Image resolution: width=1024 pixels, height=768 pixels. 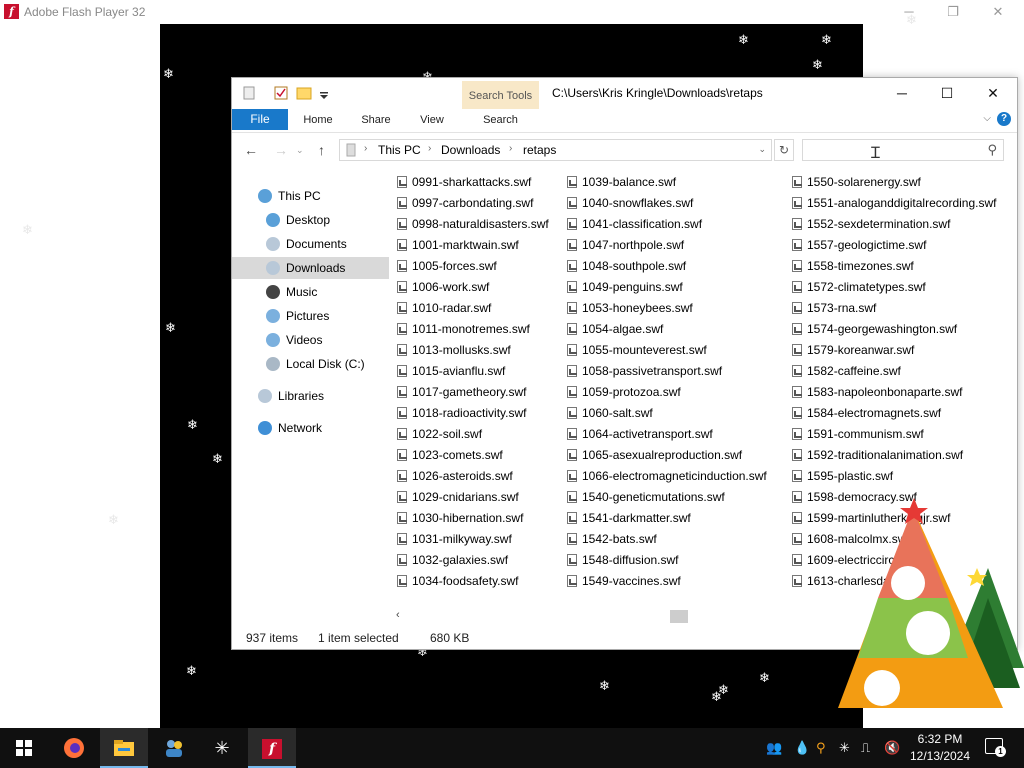 What do you see at coordinates (291, 292) in the screenshot?
I see `nav-item-music: Music` at bounding box center [291, 292].